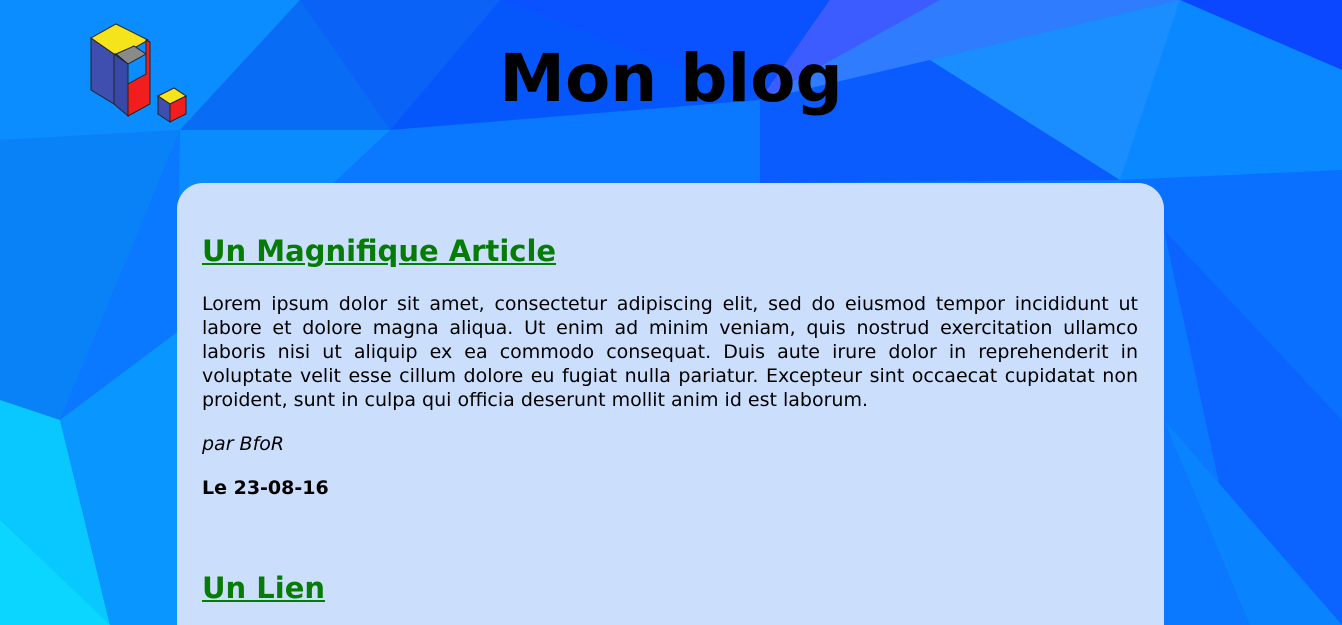 The height and width of the screenshot is (625, 1342). I want to click on page-title: Mon blog, so click(671, 78).